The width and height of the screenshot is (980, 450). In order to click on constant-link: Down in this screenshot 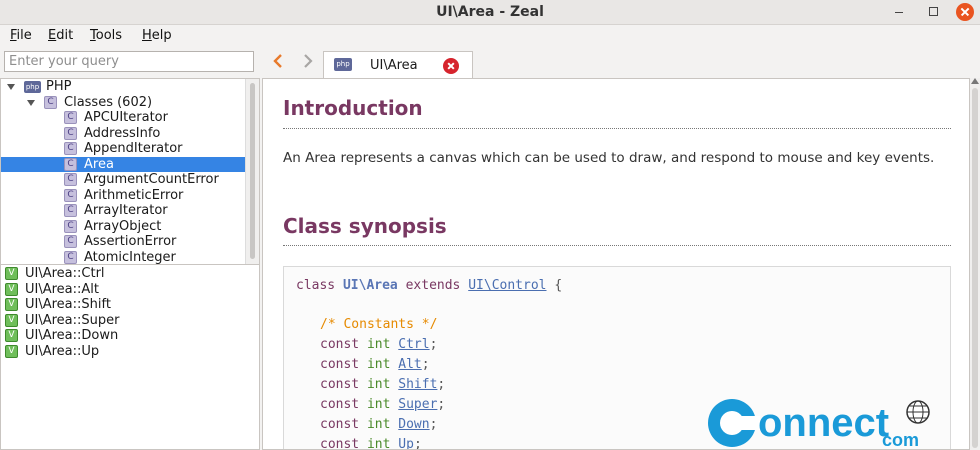, I will do `click(413, 424)`.